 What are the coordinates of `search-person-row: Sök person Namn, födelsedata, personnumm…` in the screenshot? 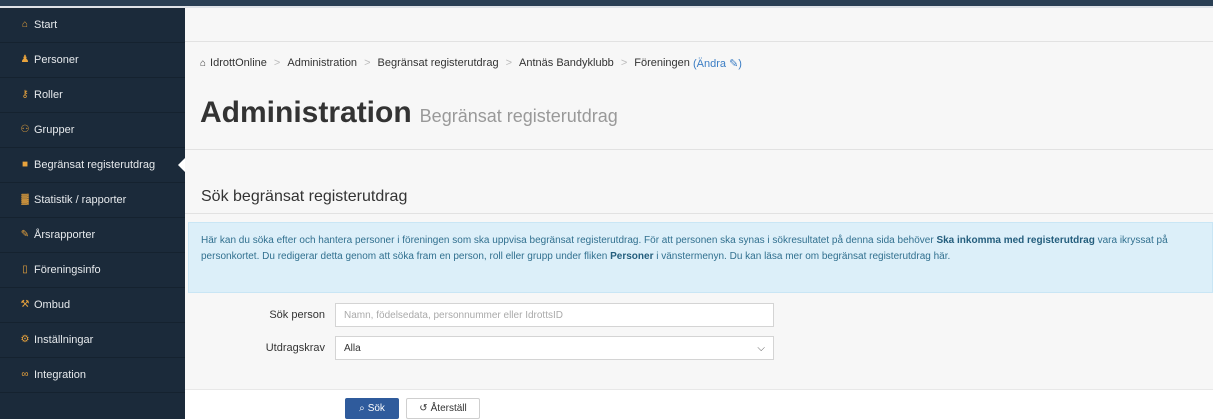 It's located at (479, 315).